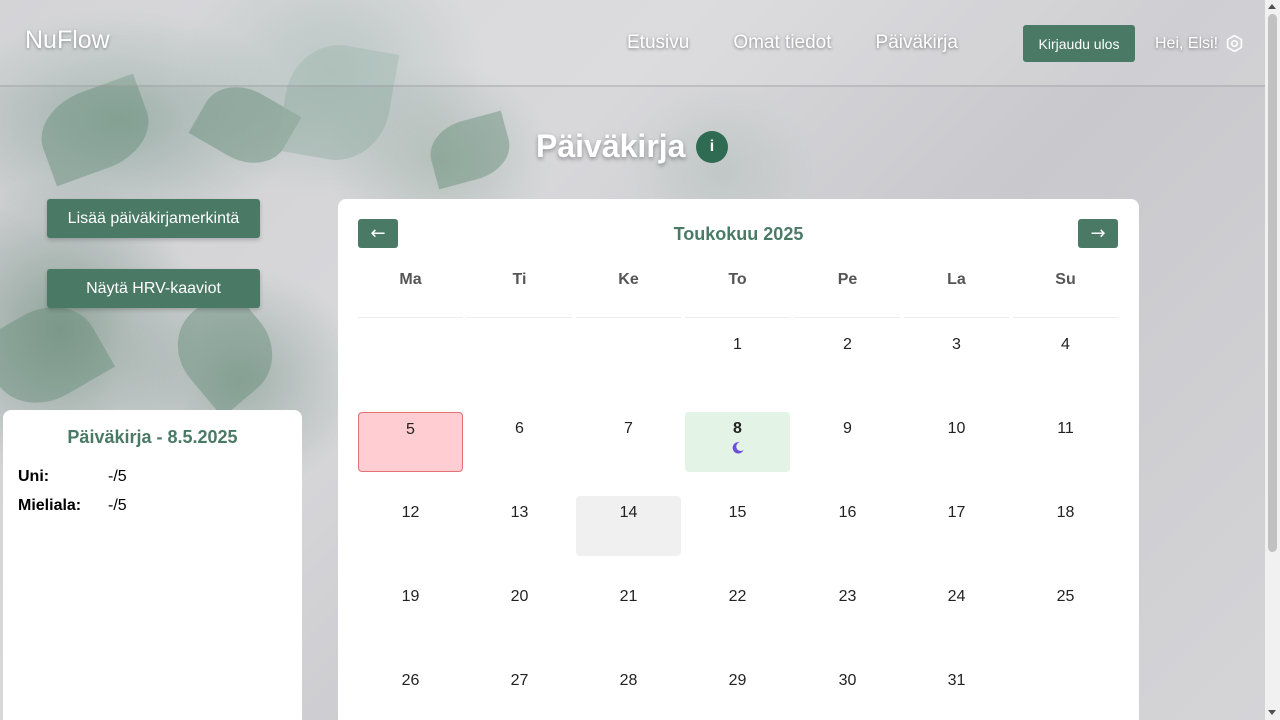 This screenshot has height=720, width=1280. I want to click on weekday-header: Su, so click(1065, 279).